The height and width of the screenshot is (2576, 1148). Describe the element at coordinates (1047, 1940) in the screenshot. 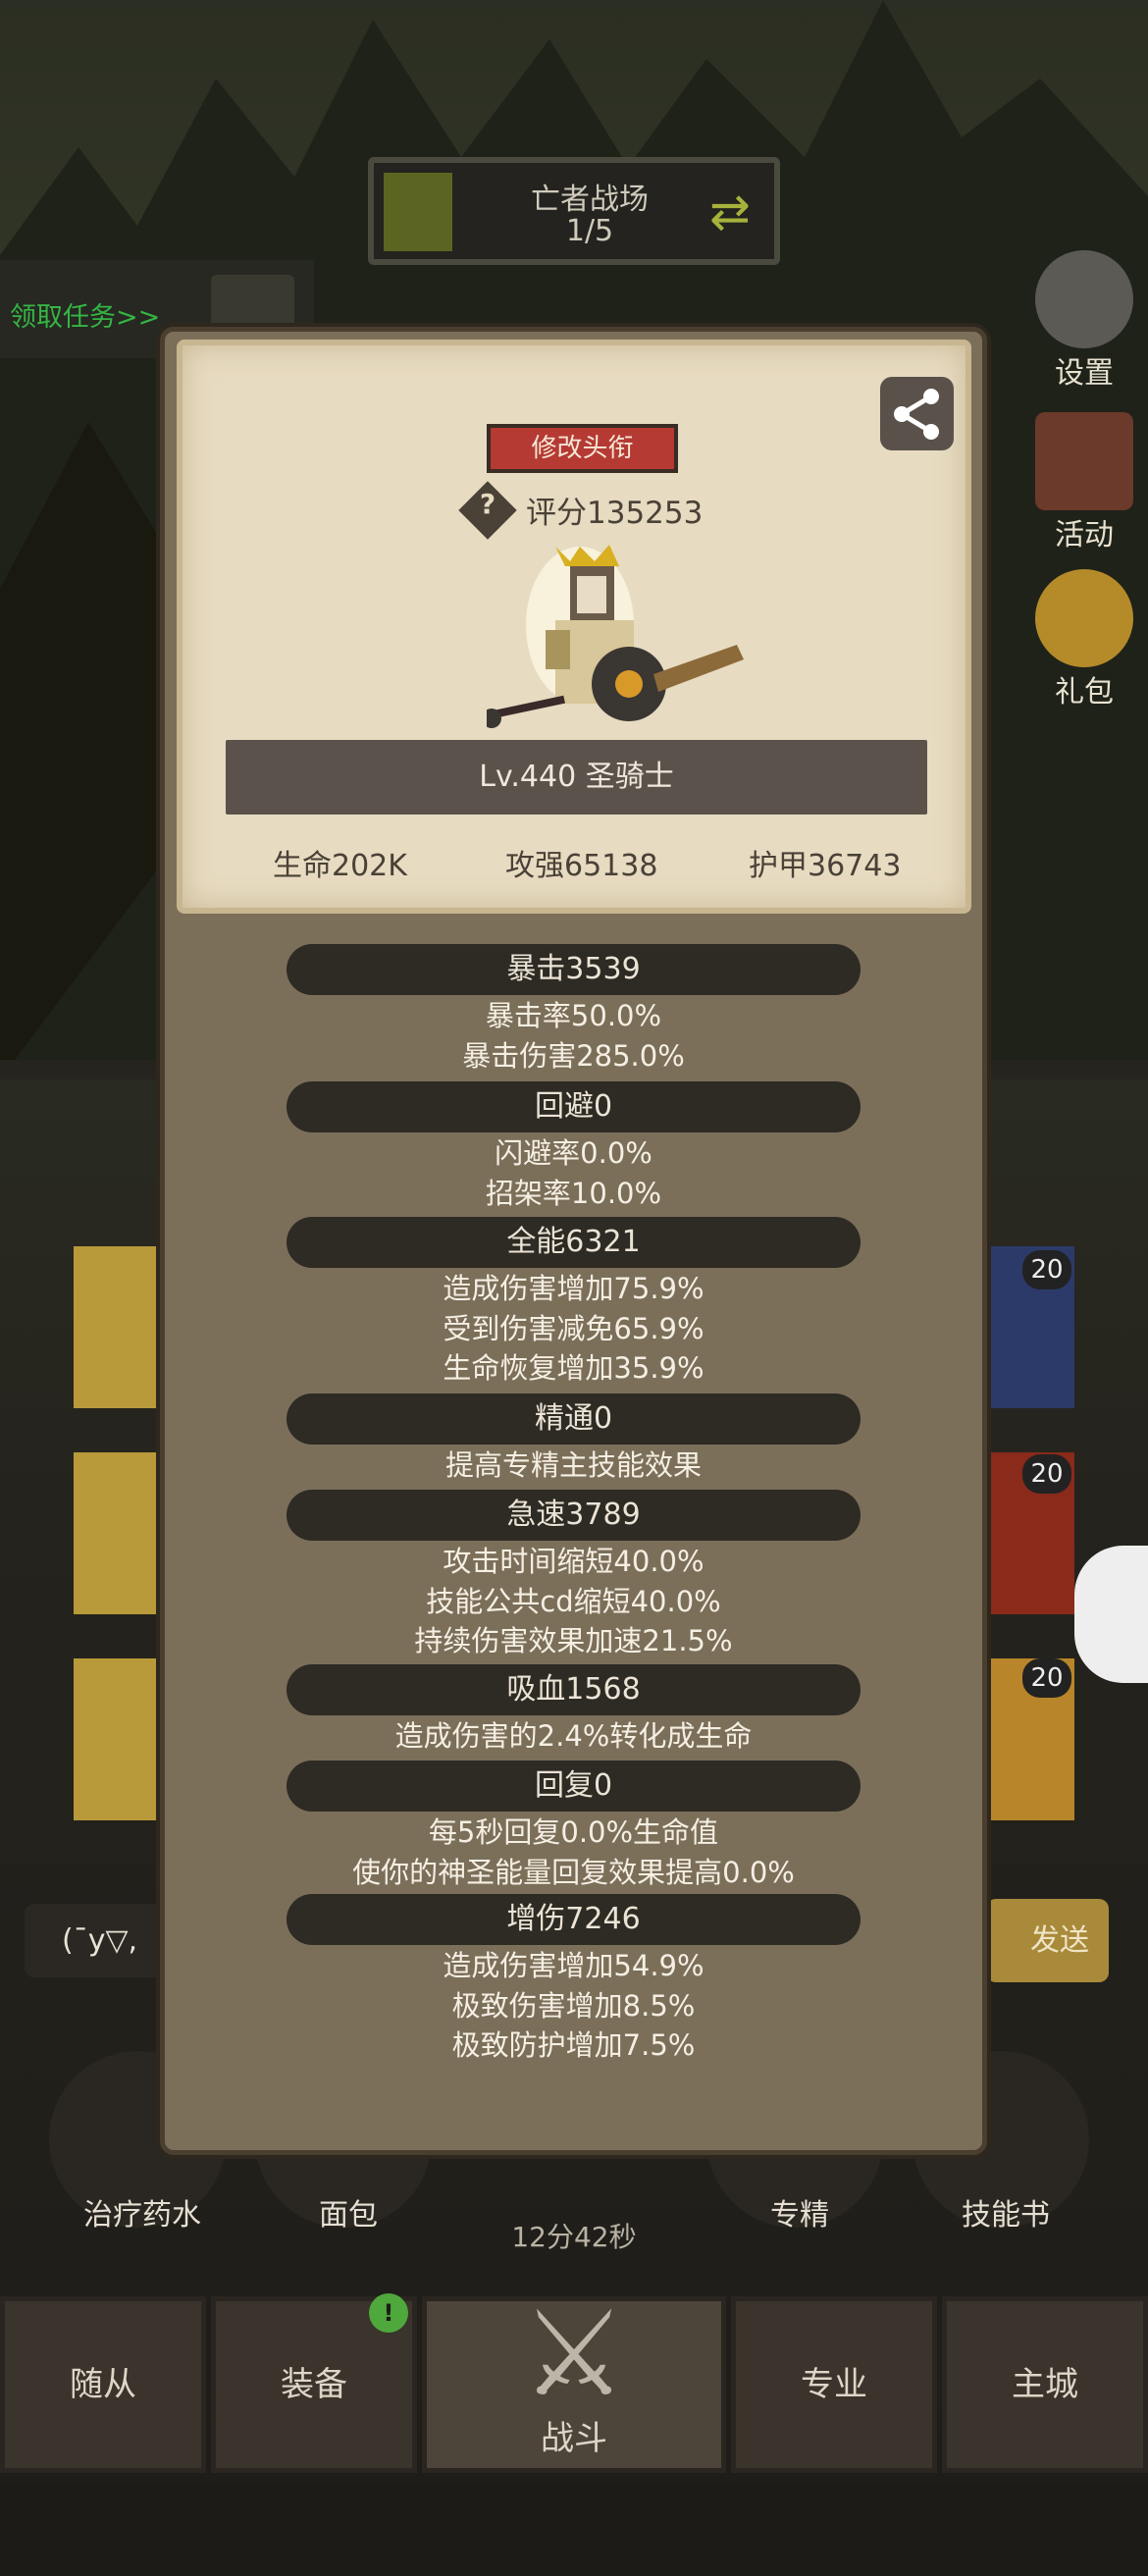

I see `send-button: 发送` at that location.